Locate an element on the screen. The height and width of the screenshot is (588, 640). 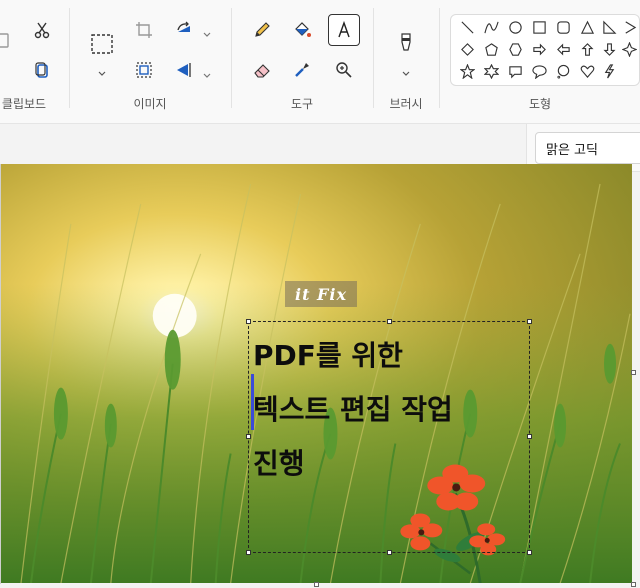
tools-group: 도구 is located at coordinates (302, 62).